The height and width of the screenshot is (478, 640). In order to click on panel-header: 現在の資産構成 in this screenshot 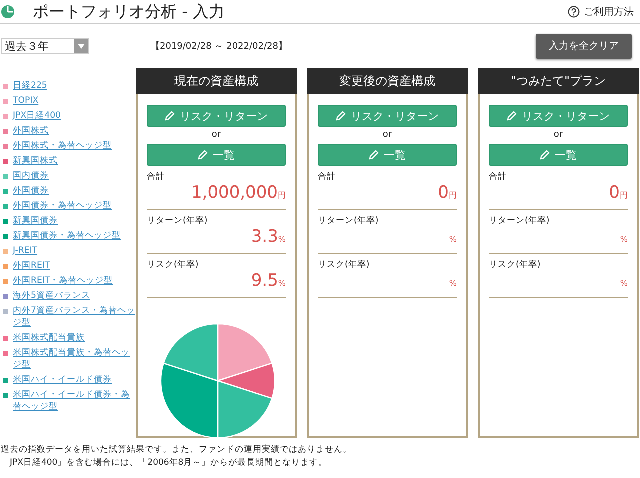, I will do `click(216, 81)`.